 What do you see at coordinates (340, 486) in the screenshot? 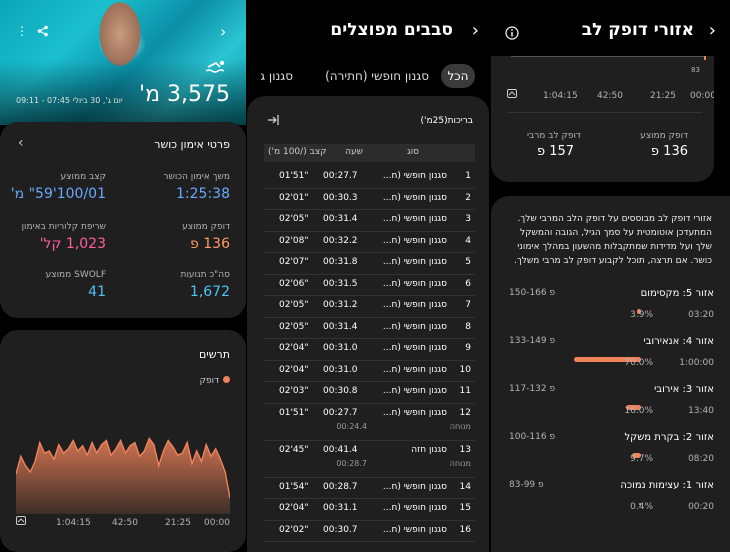
I see `row-time: 00:28.7` at bounding box center [340, 486].